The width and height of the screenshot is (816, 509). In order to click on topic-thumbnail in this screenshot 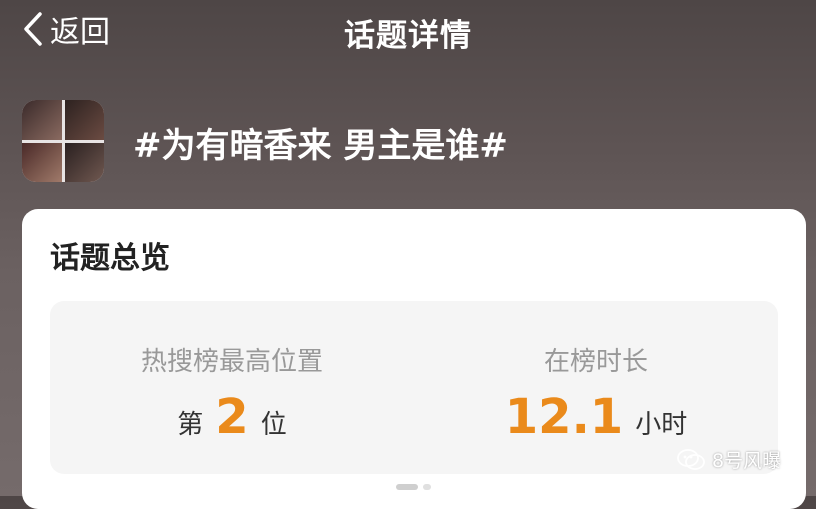, I will do `click(63, 141)`.